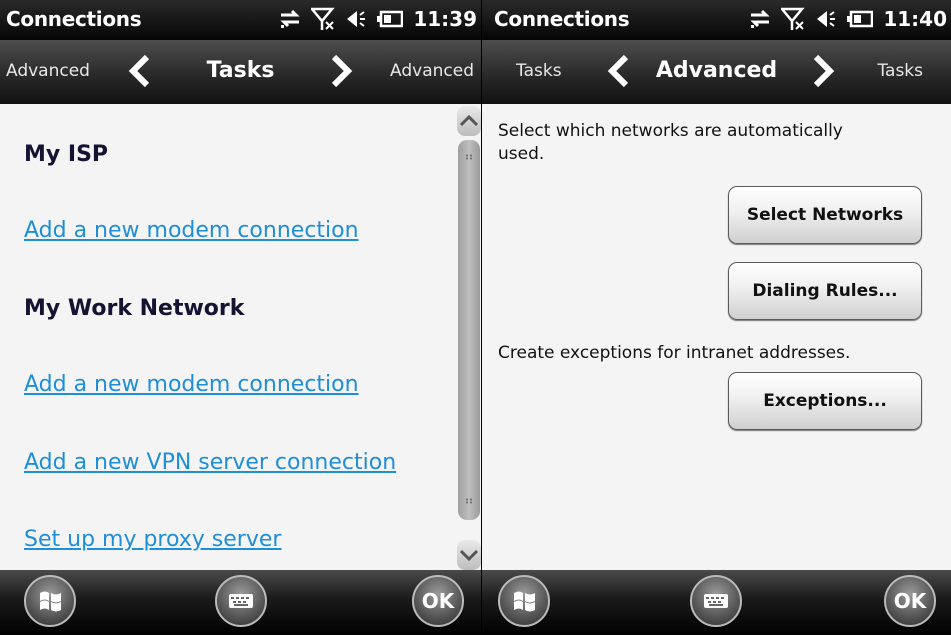 The image size is (951, 635). I want to click on status-bar: Connections 11:39, so click(240, 20).